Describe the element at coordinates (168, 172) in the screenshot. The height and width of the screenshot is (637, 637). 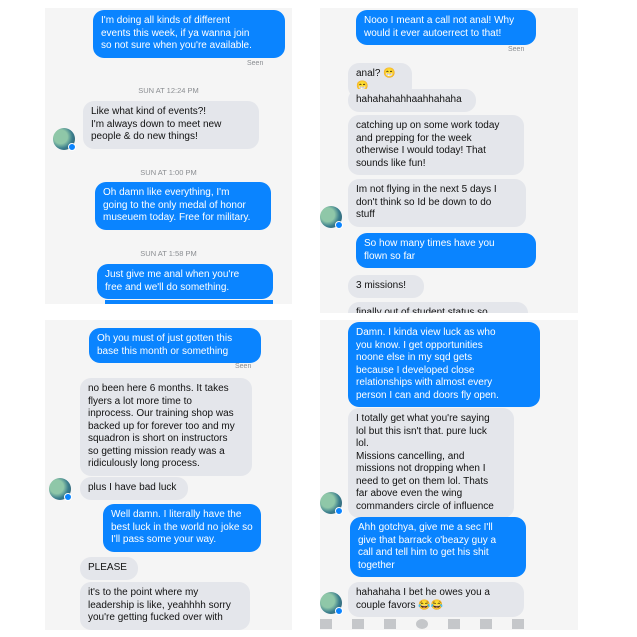
I see `timestamp: SUN AT 1:00 PM` at that location.